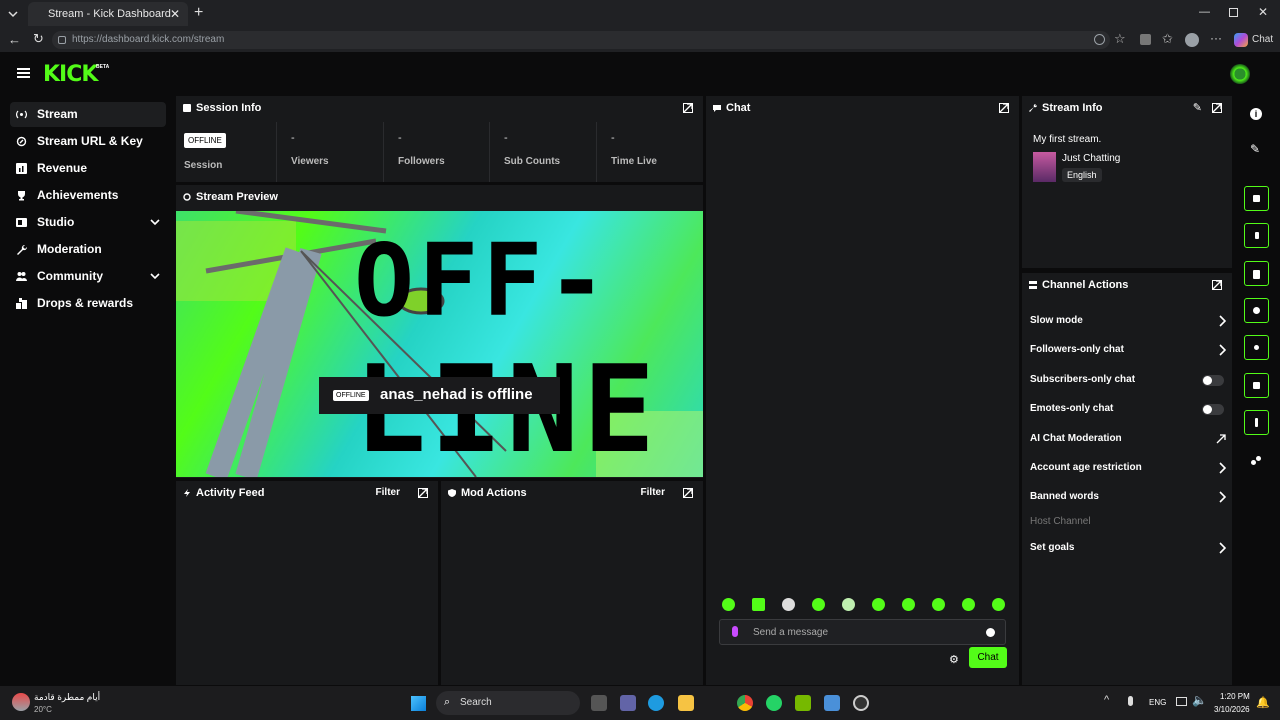 The height and width of the screenshot is (720, 1280). I want to click on nvidia-icon, so click(803, 703).